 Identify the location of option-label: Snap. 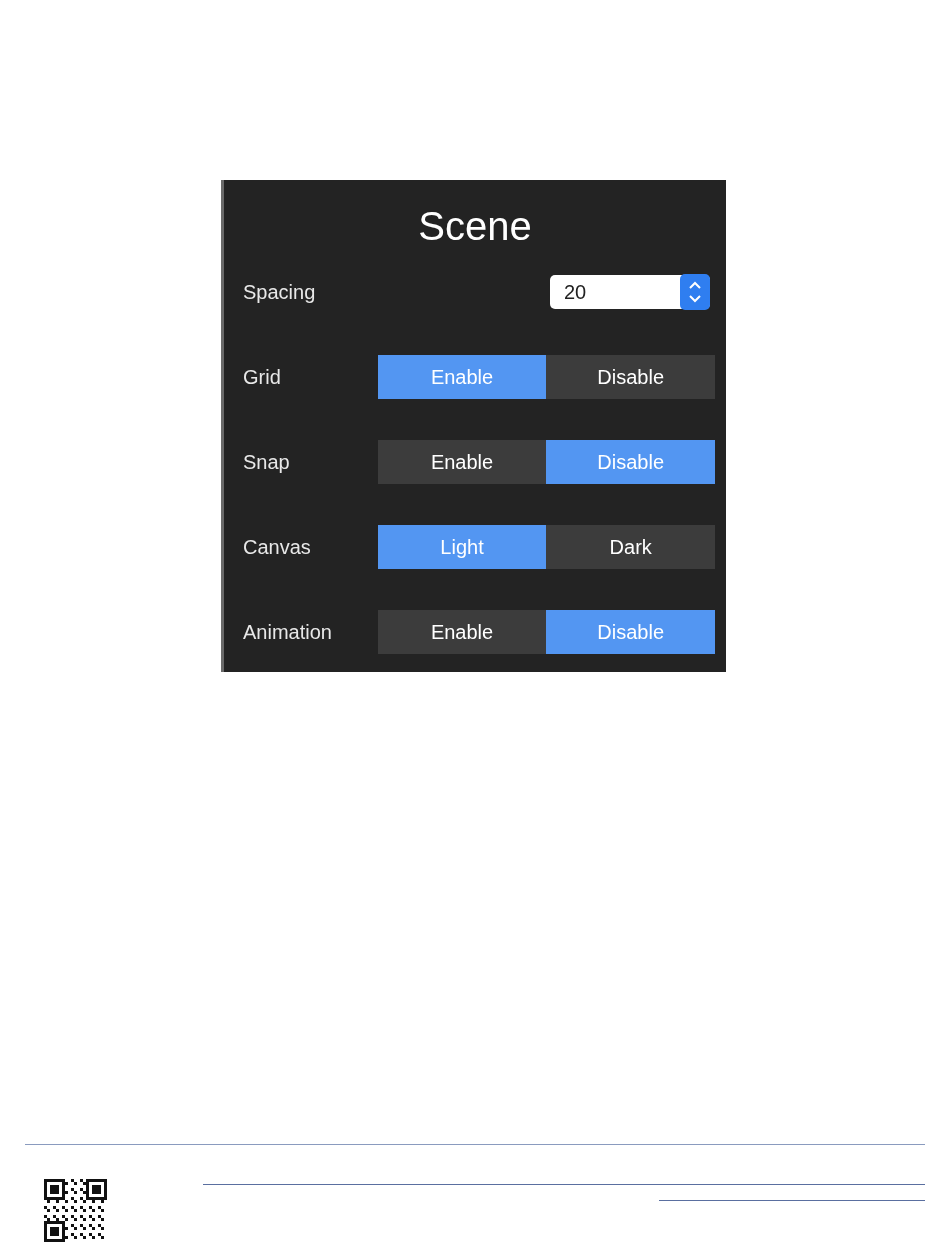
(267, 462).